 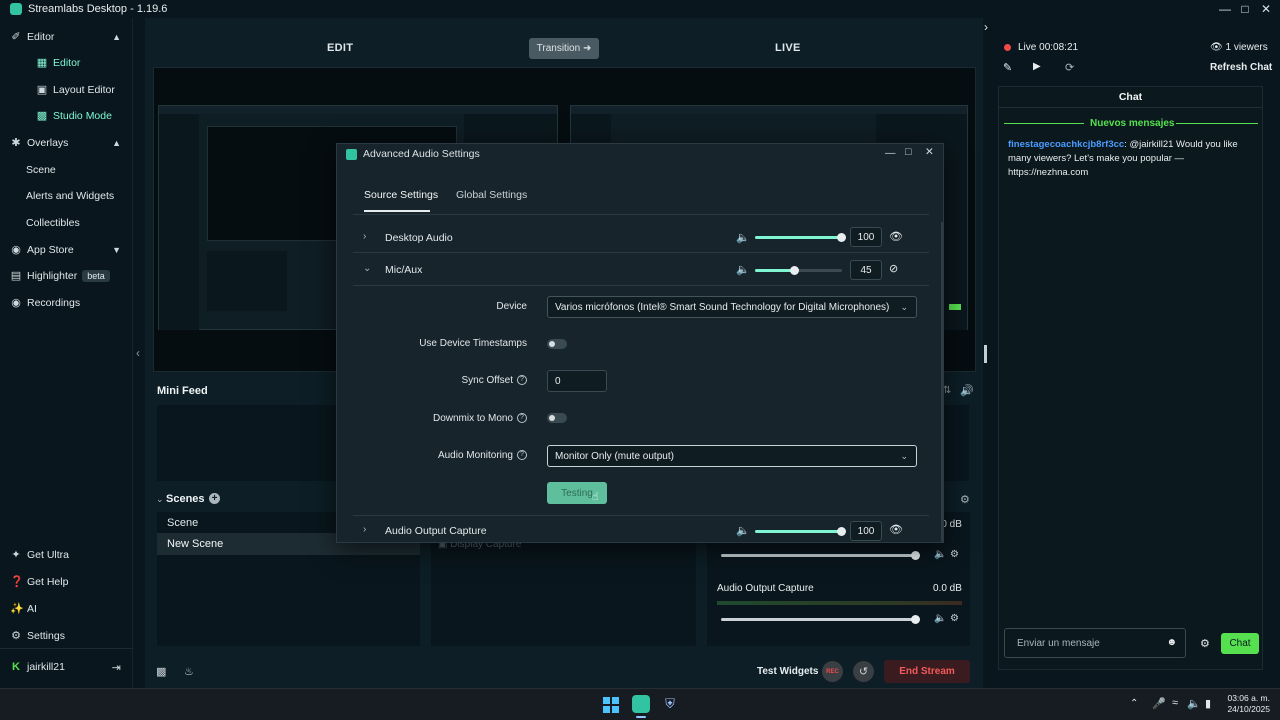 What do you see at coordinates (641, 704) in the screenshot?
I see `streamlabs-taskbar-icon` at bounding box center [641, 704].